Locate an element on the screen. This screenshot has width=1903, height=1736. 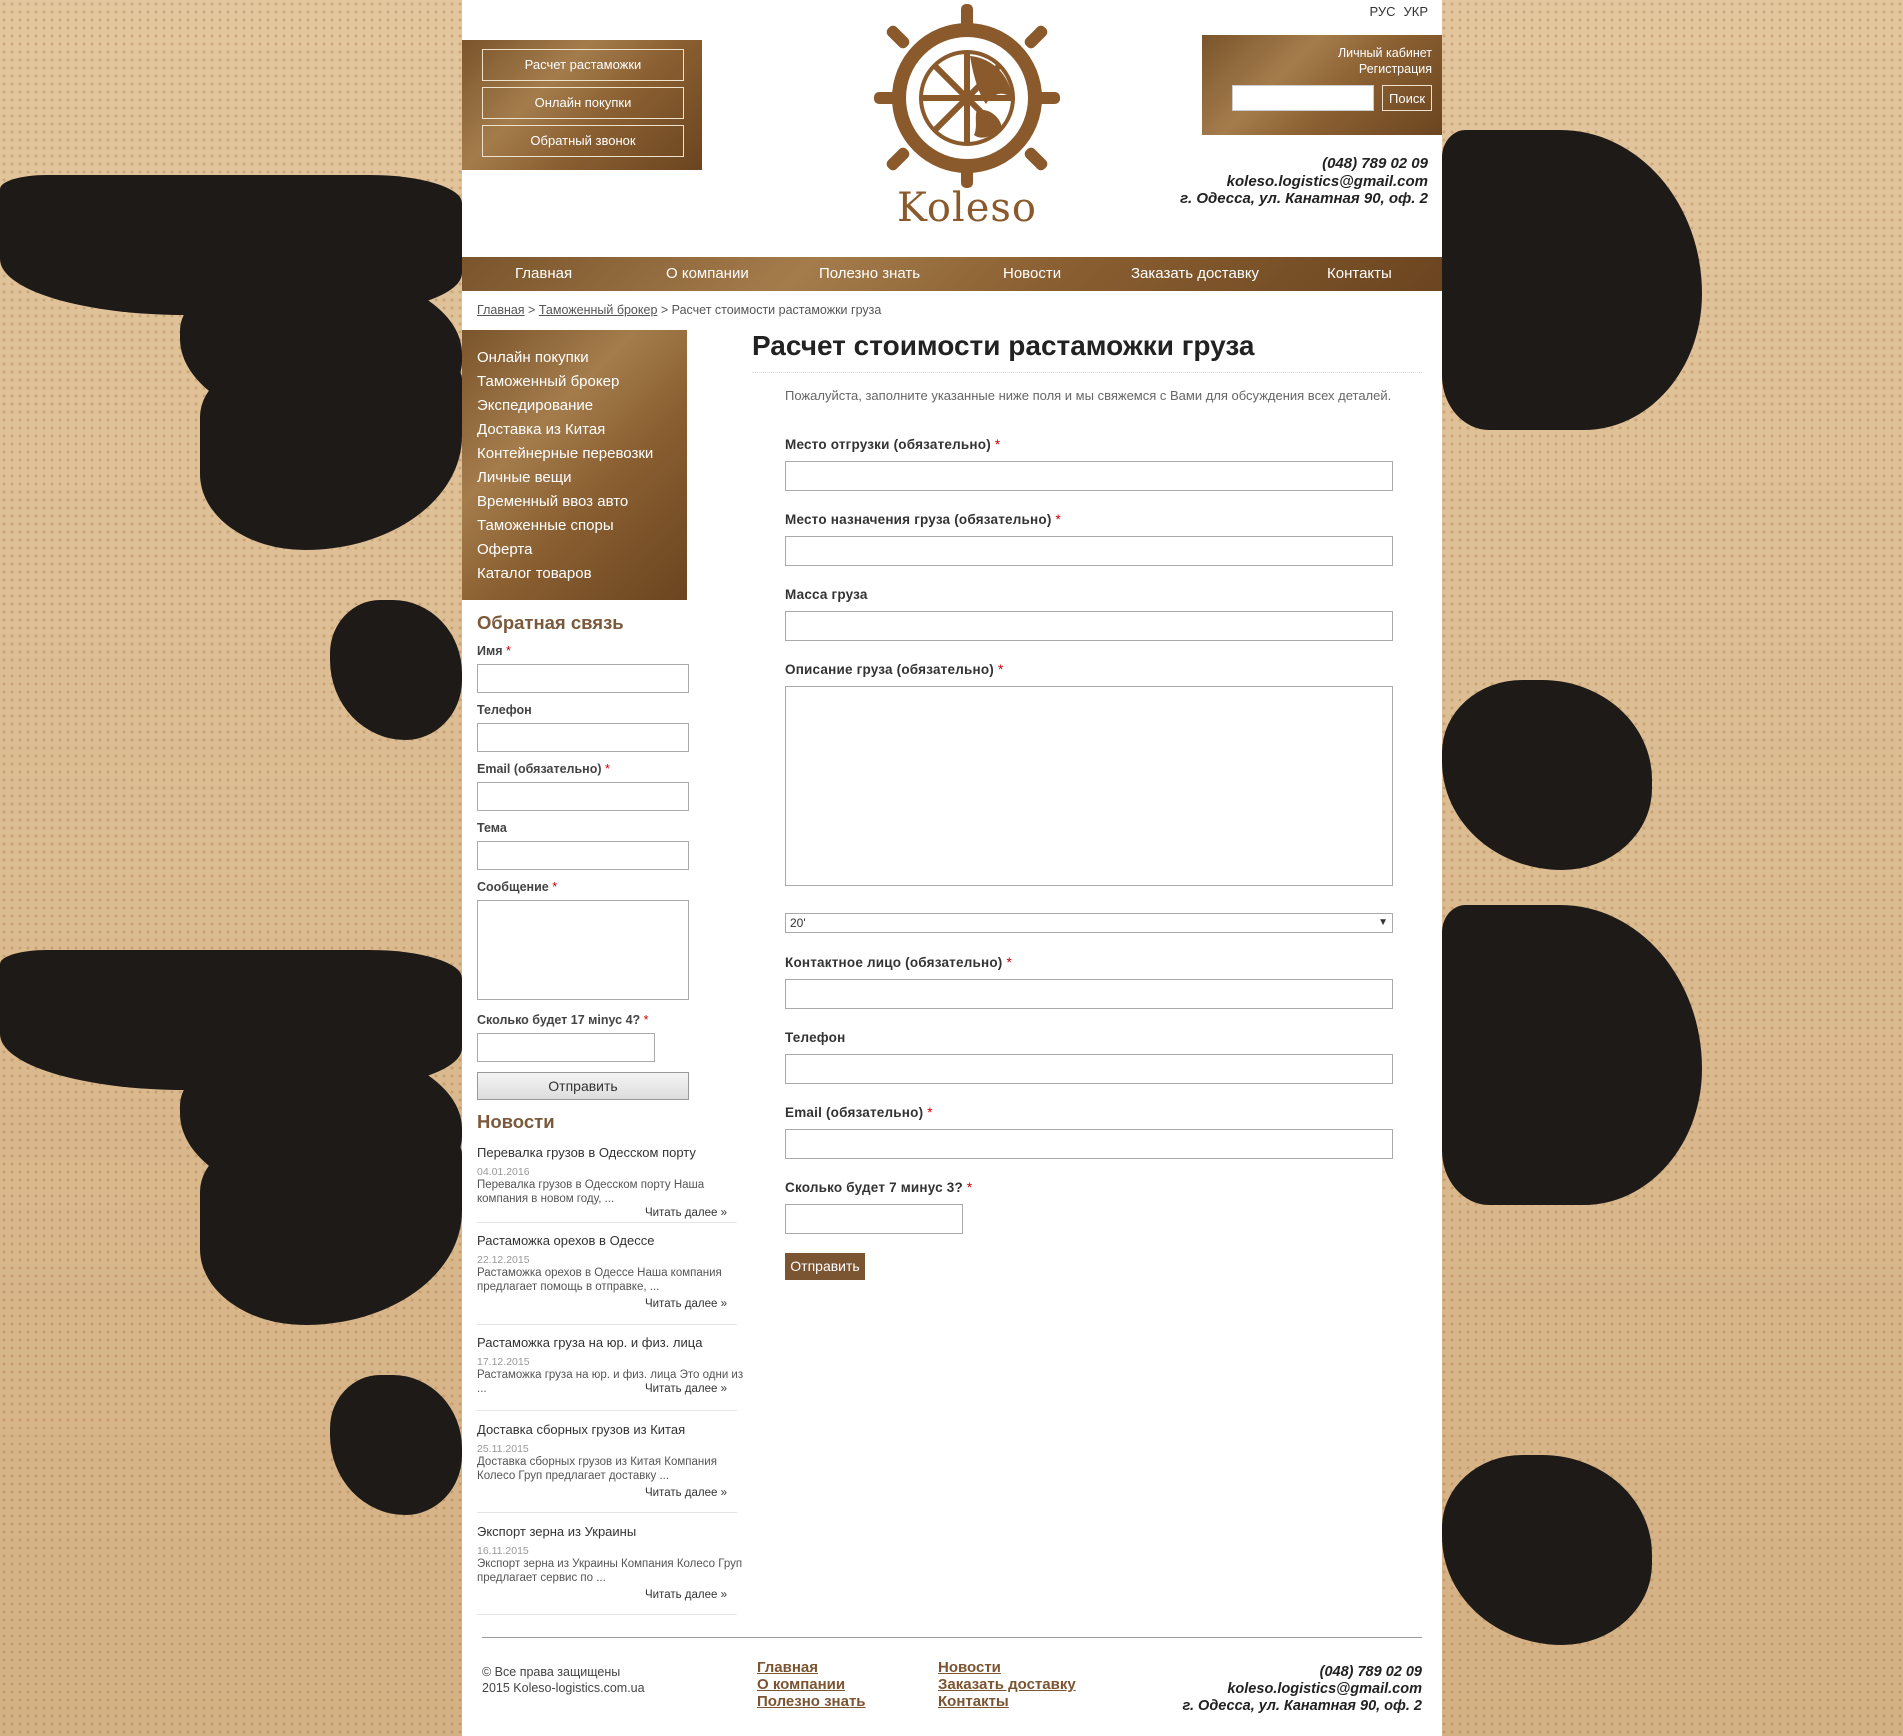
nav-contacts: Контакты is located at coordinates (1359, 274).